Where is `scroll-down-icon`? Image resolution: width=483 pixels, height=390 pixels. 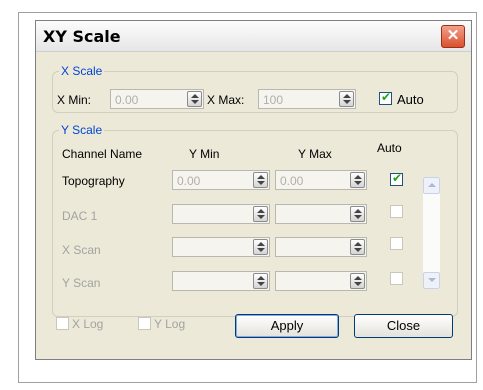
scroll-down-icon is located at coordinates (431, 280).